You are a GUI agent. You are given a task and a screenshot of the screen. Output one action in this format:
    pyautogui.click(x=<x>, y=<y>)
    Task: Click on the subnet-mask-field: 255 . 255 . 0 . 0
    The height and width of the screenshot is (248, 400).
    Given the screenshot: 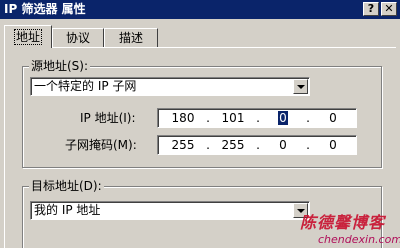 What is the action you would take?
    pyautogui.click(x=257, y=145)
    